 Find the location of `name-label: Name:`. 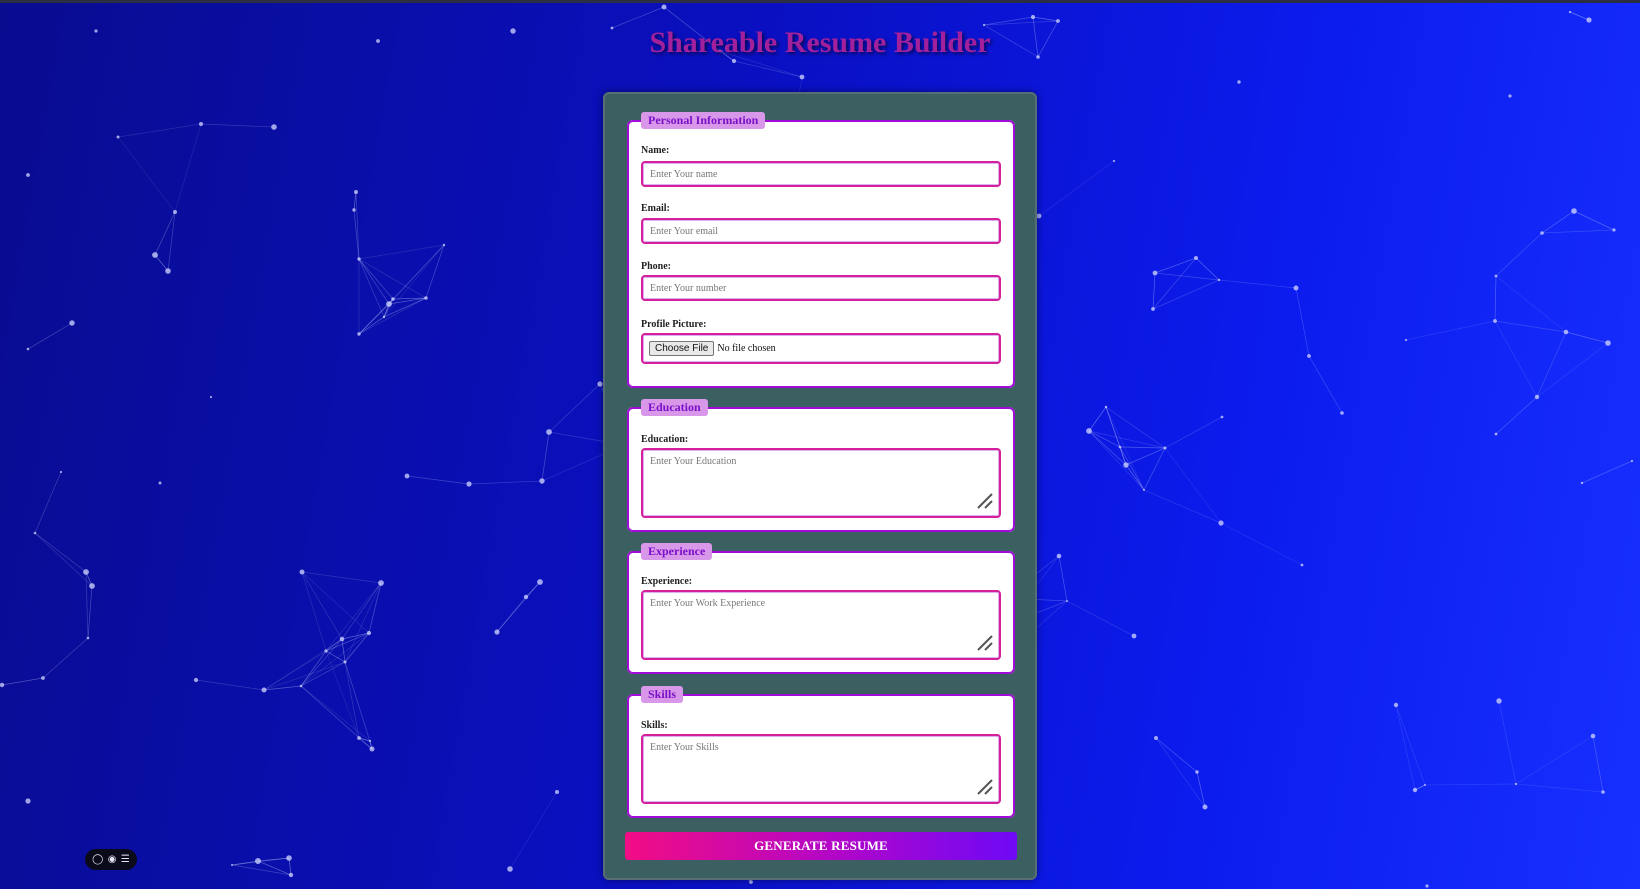

name-label: Name: is located at coordinates (655, 150).